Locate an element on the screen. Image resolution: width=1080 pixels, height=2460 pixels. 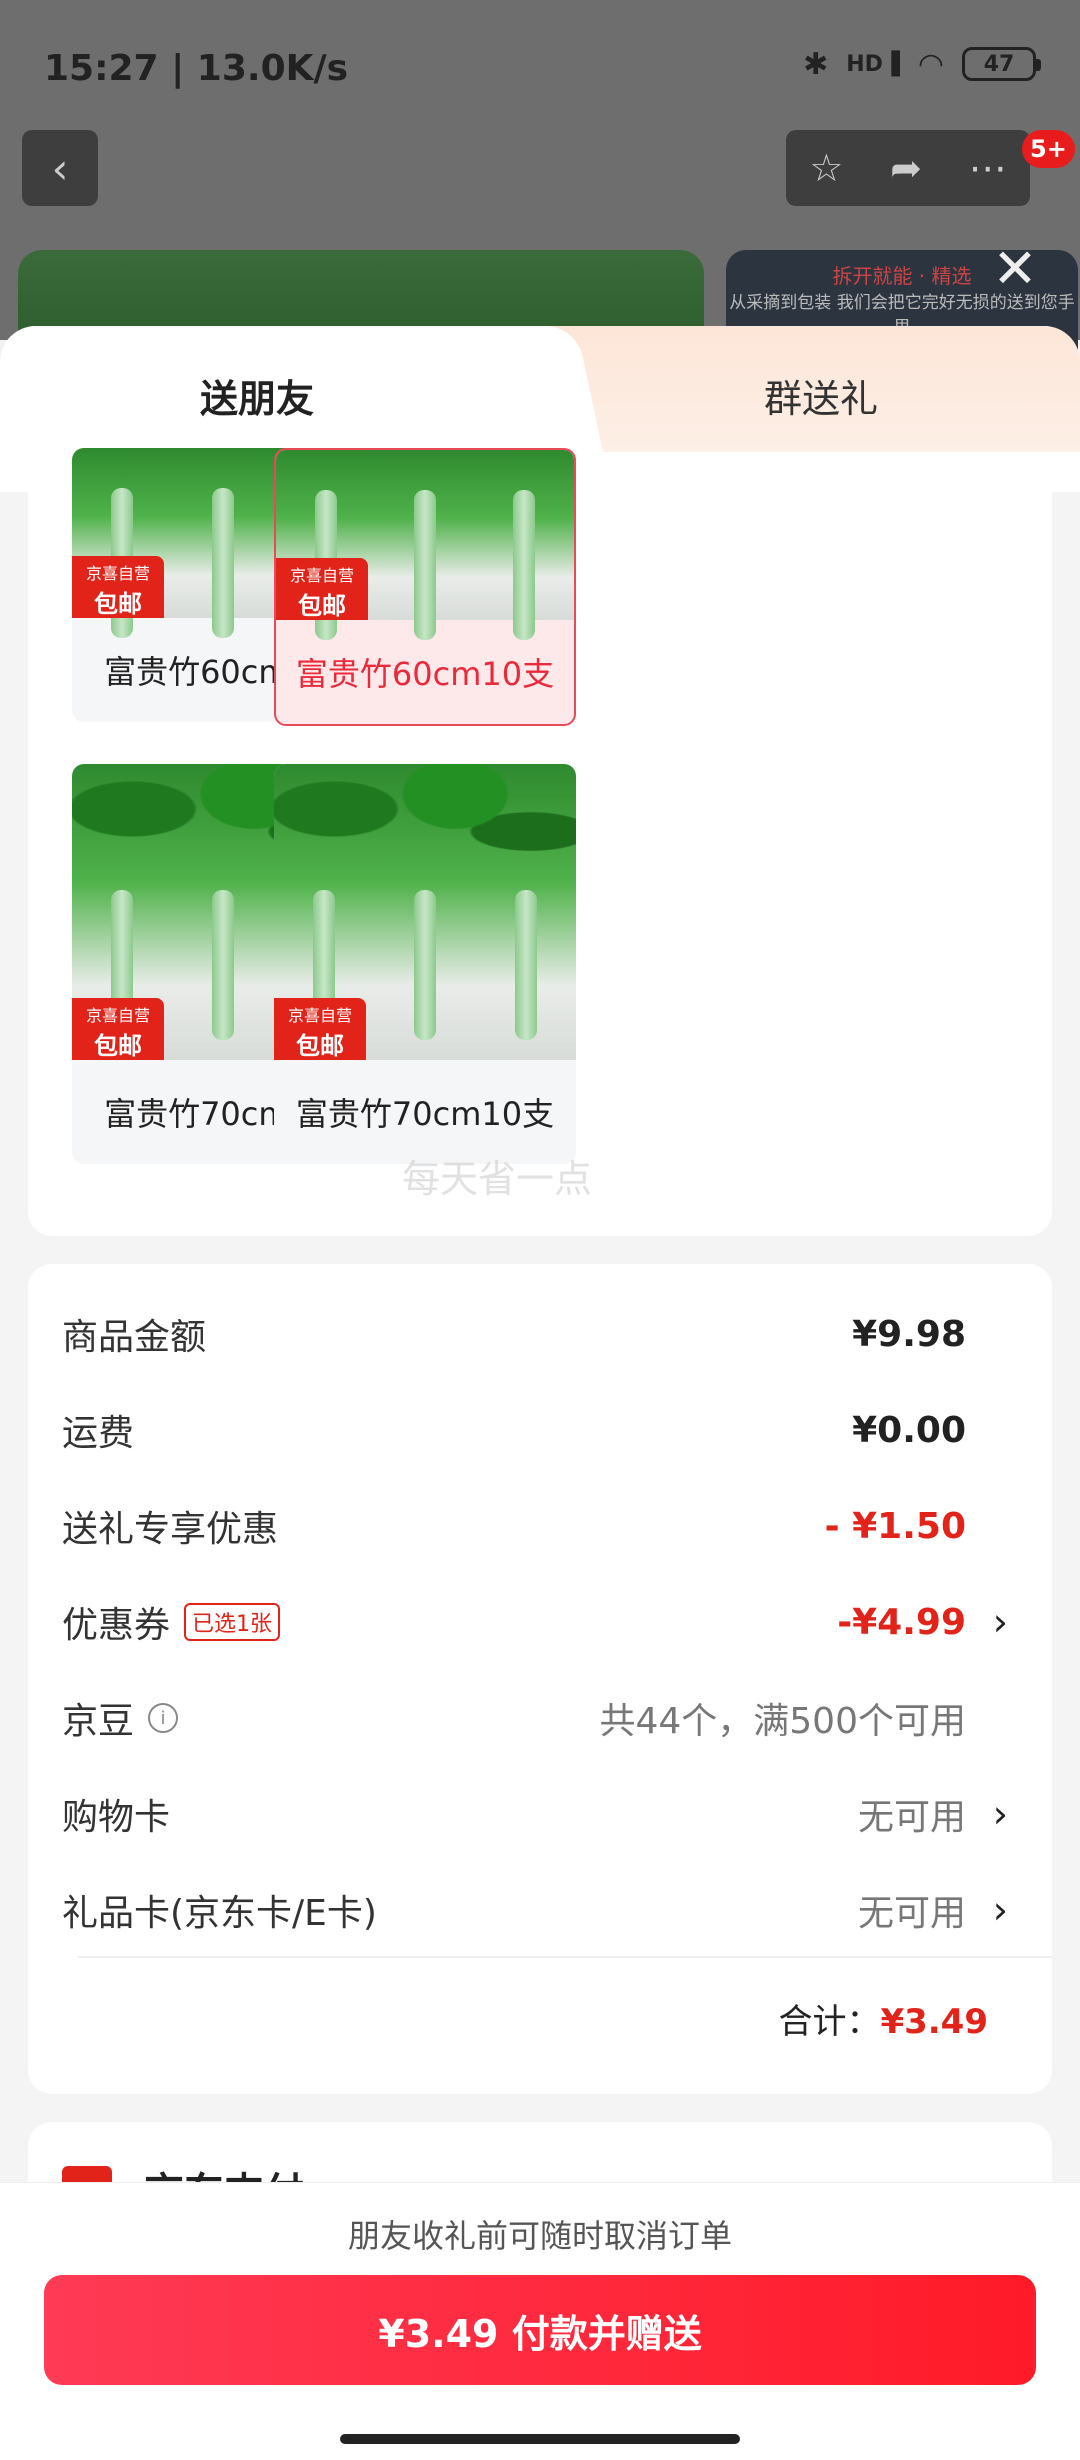
variant-option-selected: 京喜自营 包邮 富贵竹60cm10支 is located at coordinates (425, 587).